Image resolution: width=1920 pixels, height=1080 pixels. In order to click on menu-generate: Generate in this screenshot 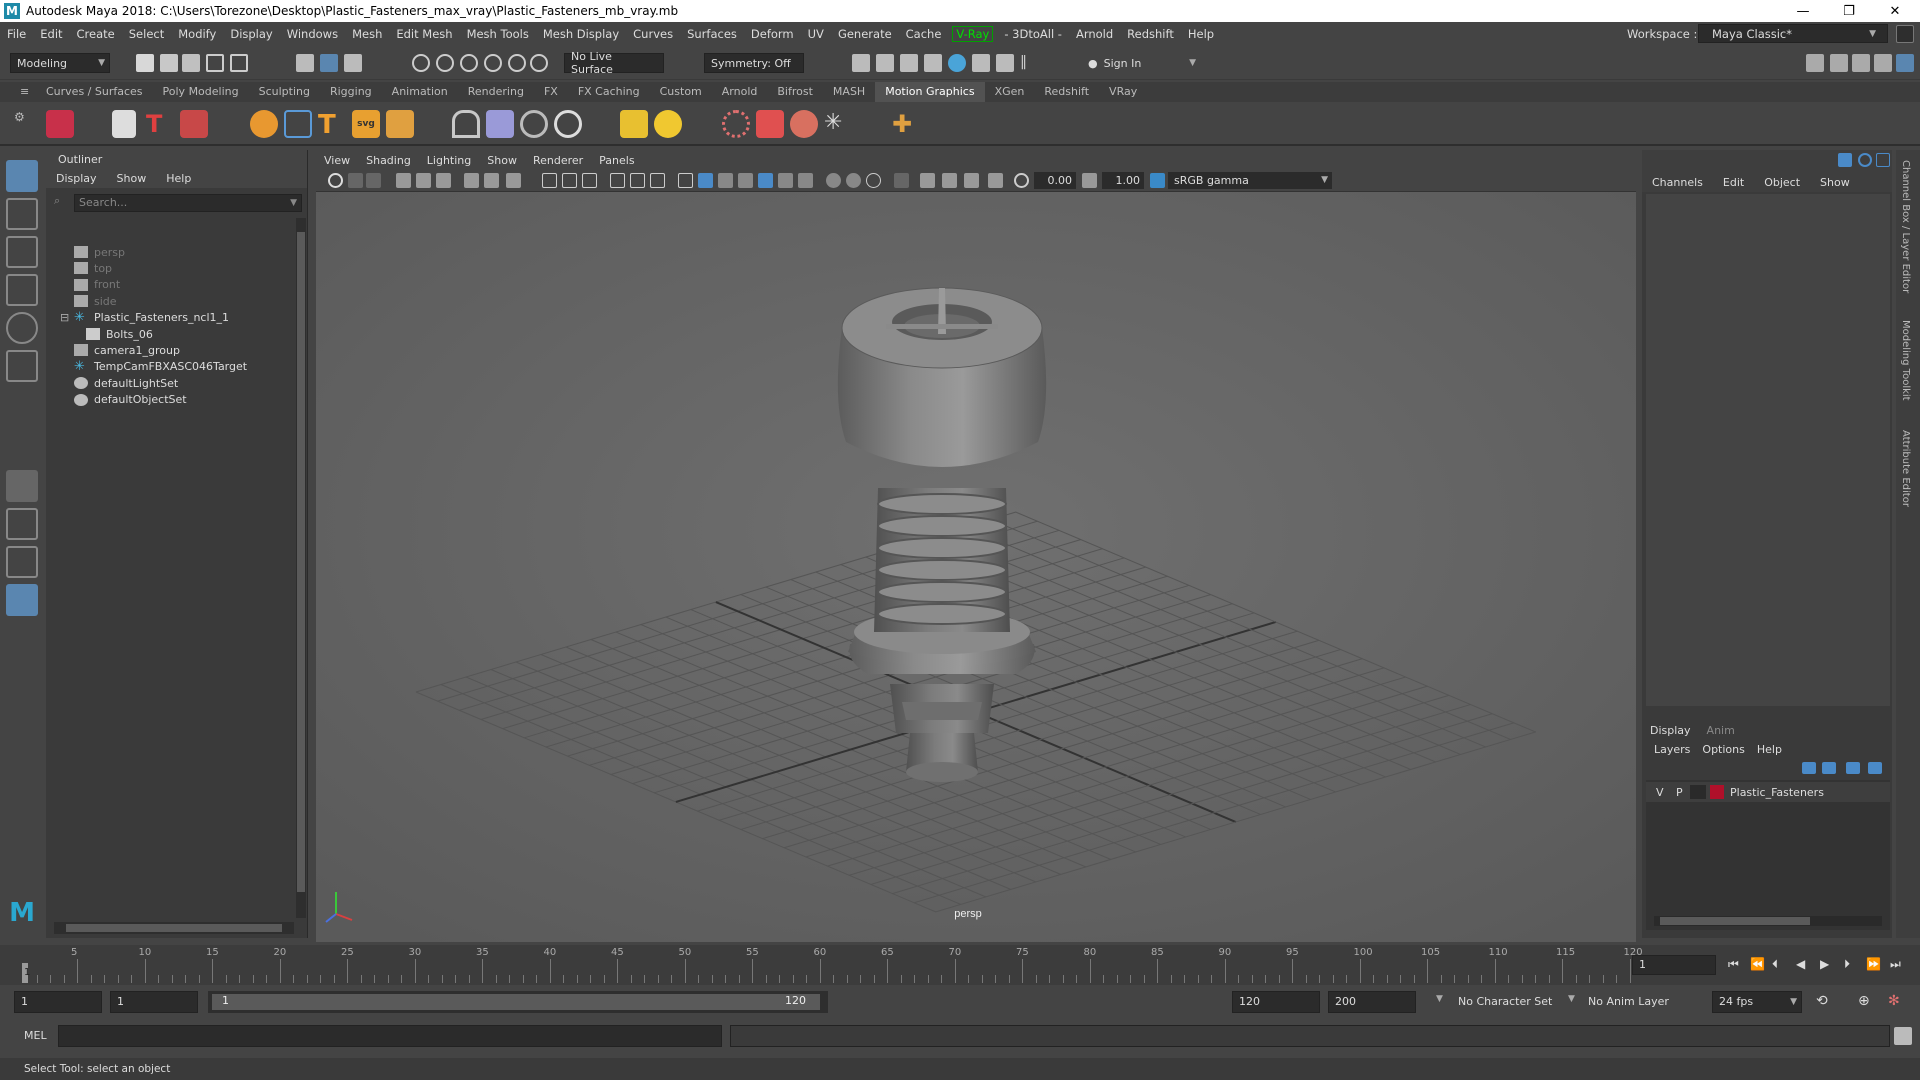, I will do `click(865, 34)`.